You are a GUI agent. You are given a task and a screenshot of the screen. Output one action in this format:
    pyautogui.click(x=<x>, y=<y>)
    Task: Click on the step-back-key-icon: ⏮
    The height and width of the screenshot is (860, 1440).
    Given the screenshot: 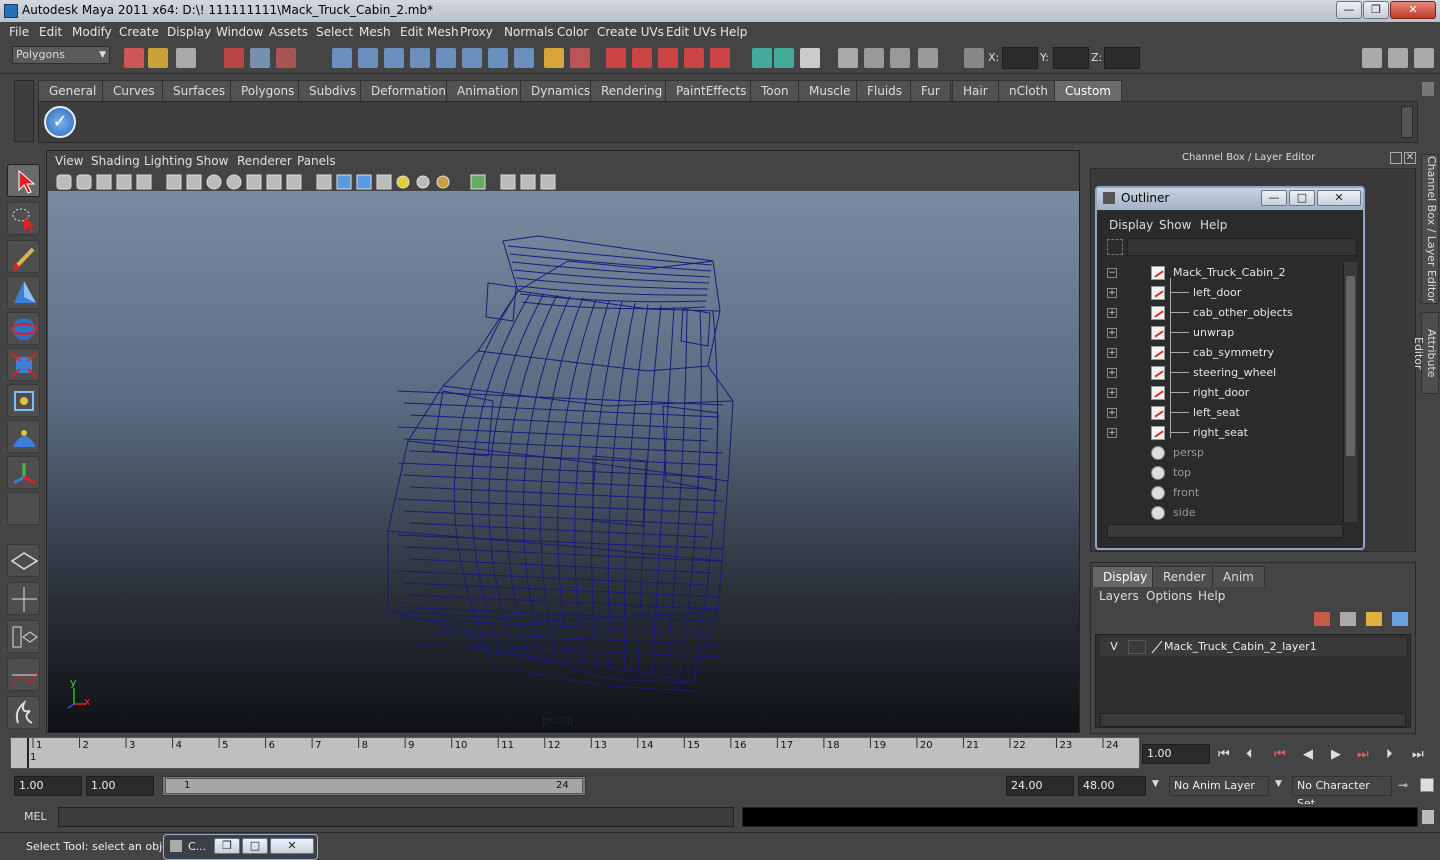 What is the action you would take?
    pyautogui.click(x=1280, y=754)
    